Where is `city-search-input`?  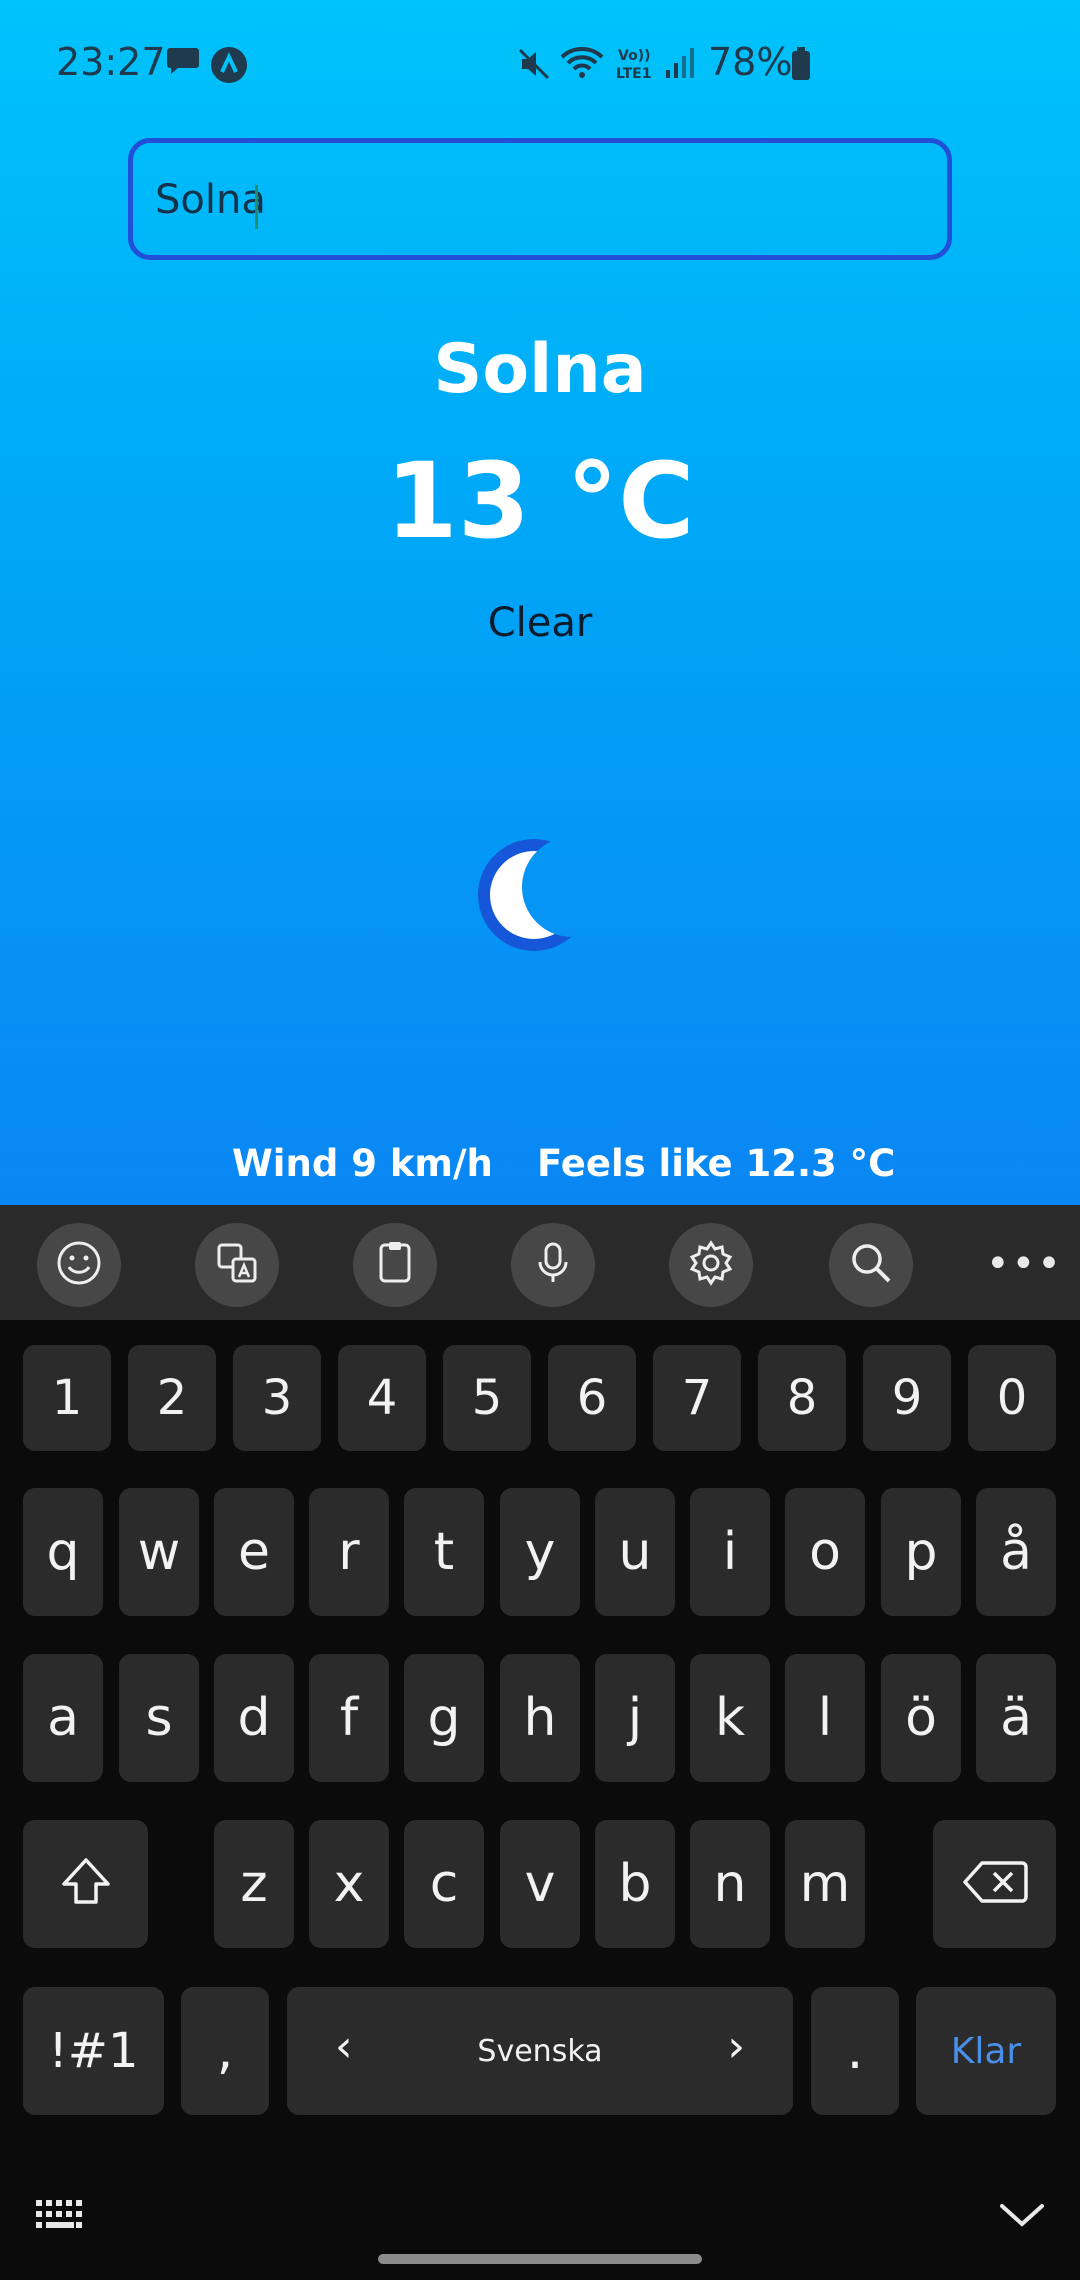
city-search-input is located at coordinates (535, 200).